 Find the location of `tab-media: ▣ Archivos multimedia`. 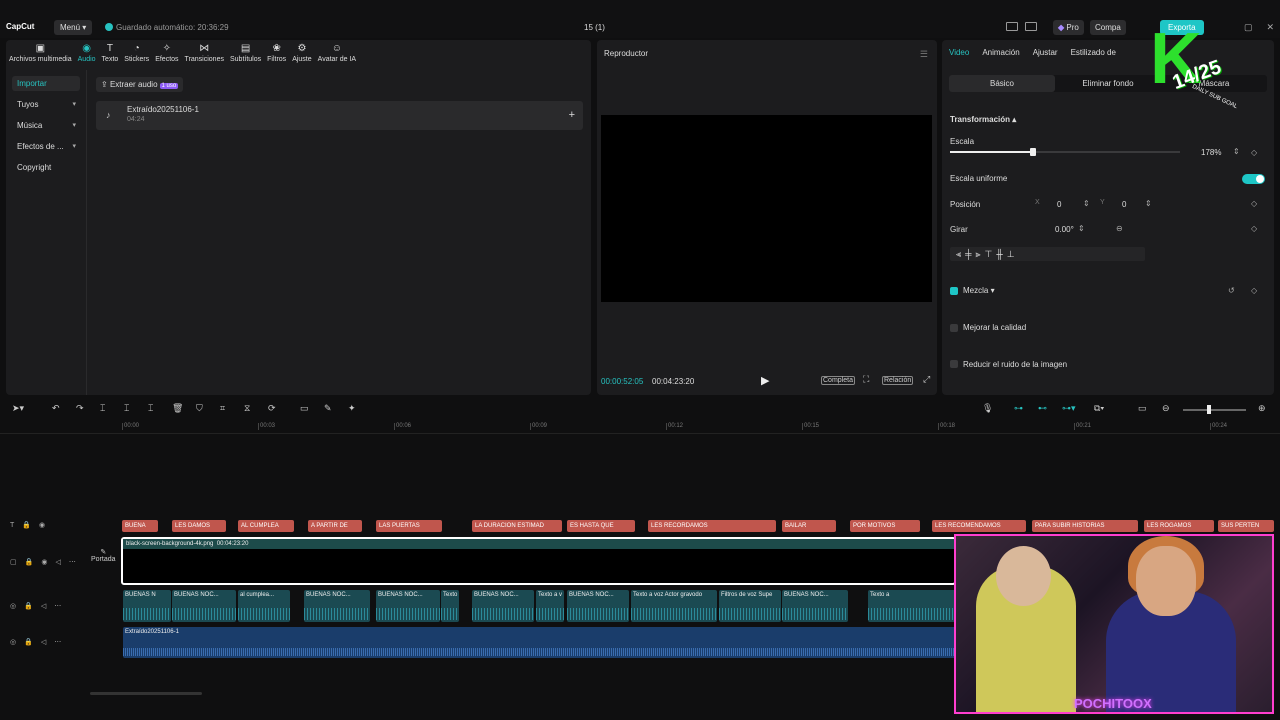

tab-media: ▣ Archivos multimedia is located at coordinates (40, 54).